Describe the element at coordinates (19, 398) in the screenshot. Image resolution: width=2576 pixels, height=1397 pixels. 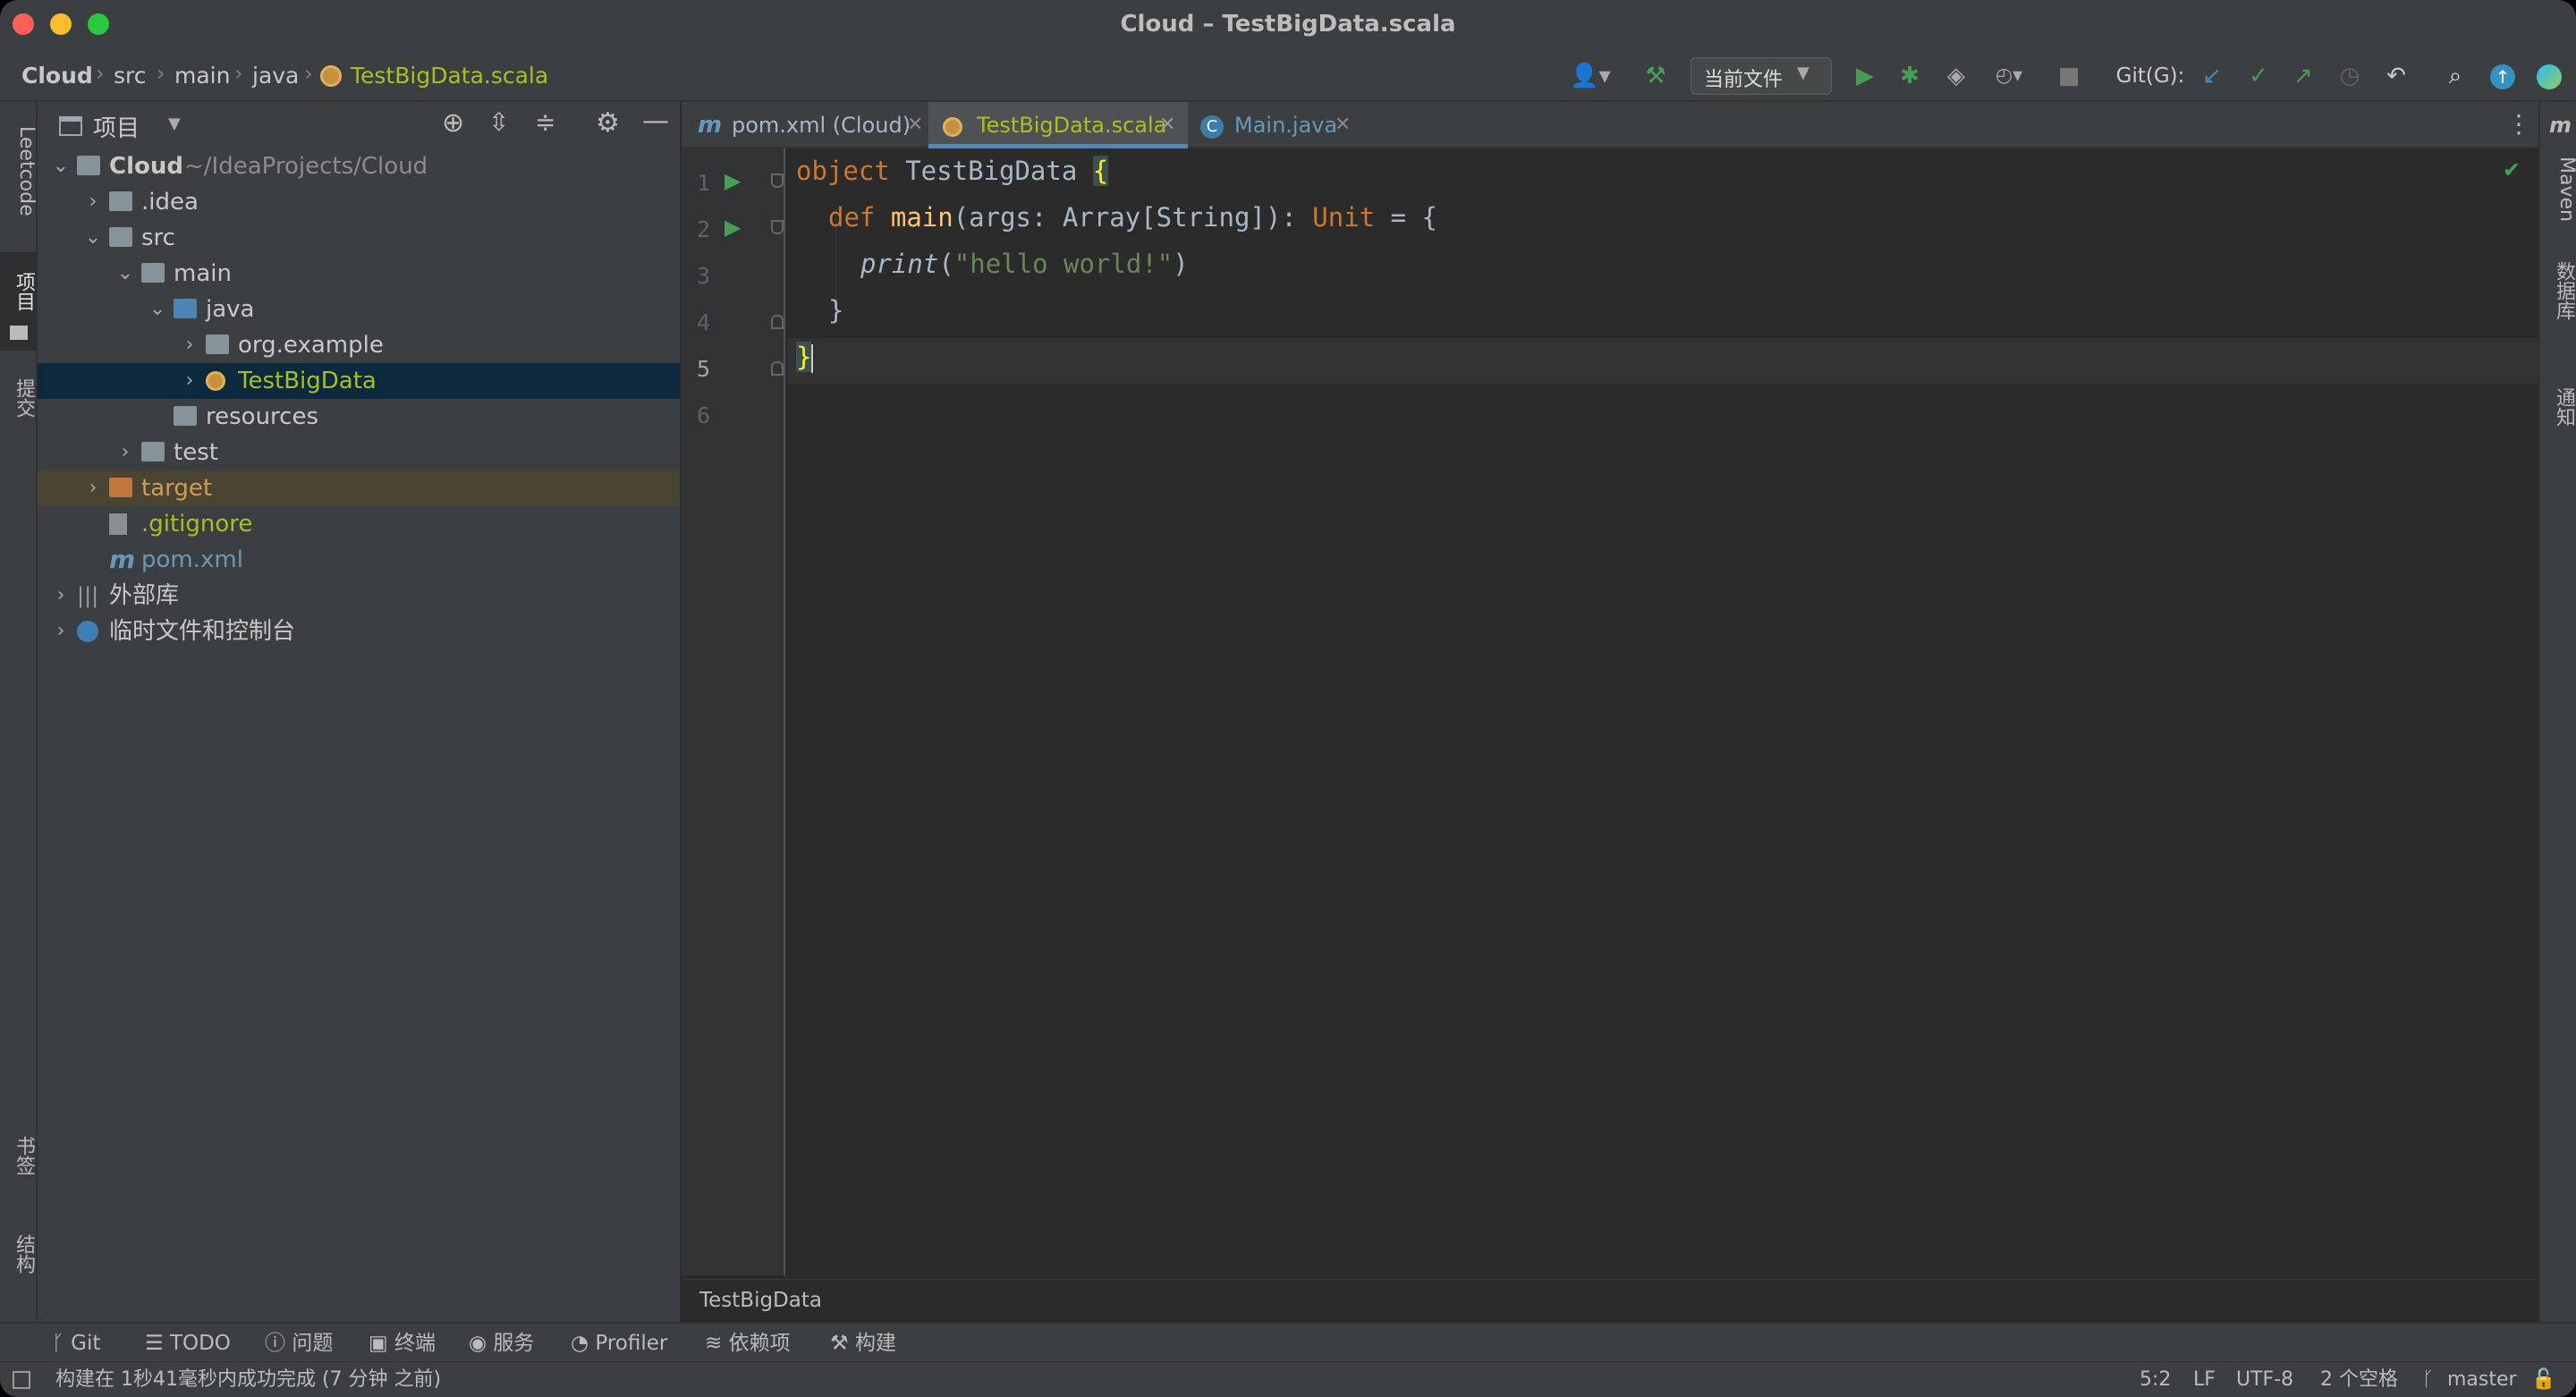
I see `commit-tool: 提交` at that location.